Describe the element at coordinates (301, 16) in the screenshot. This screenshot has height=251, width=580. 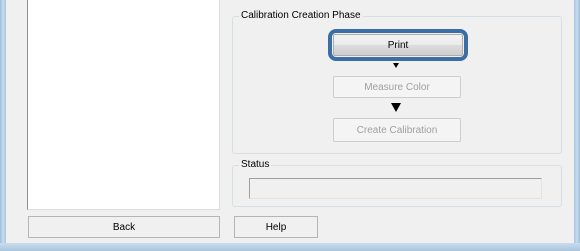
I see `calibration-phase-title: Calibration Creation Phase` at that location.